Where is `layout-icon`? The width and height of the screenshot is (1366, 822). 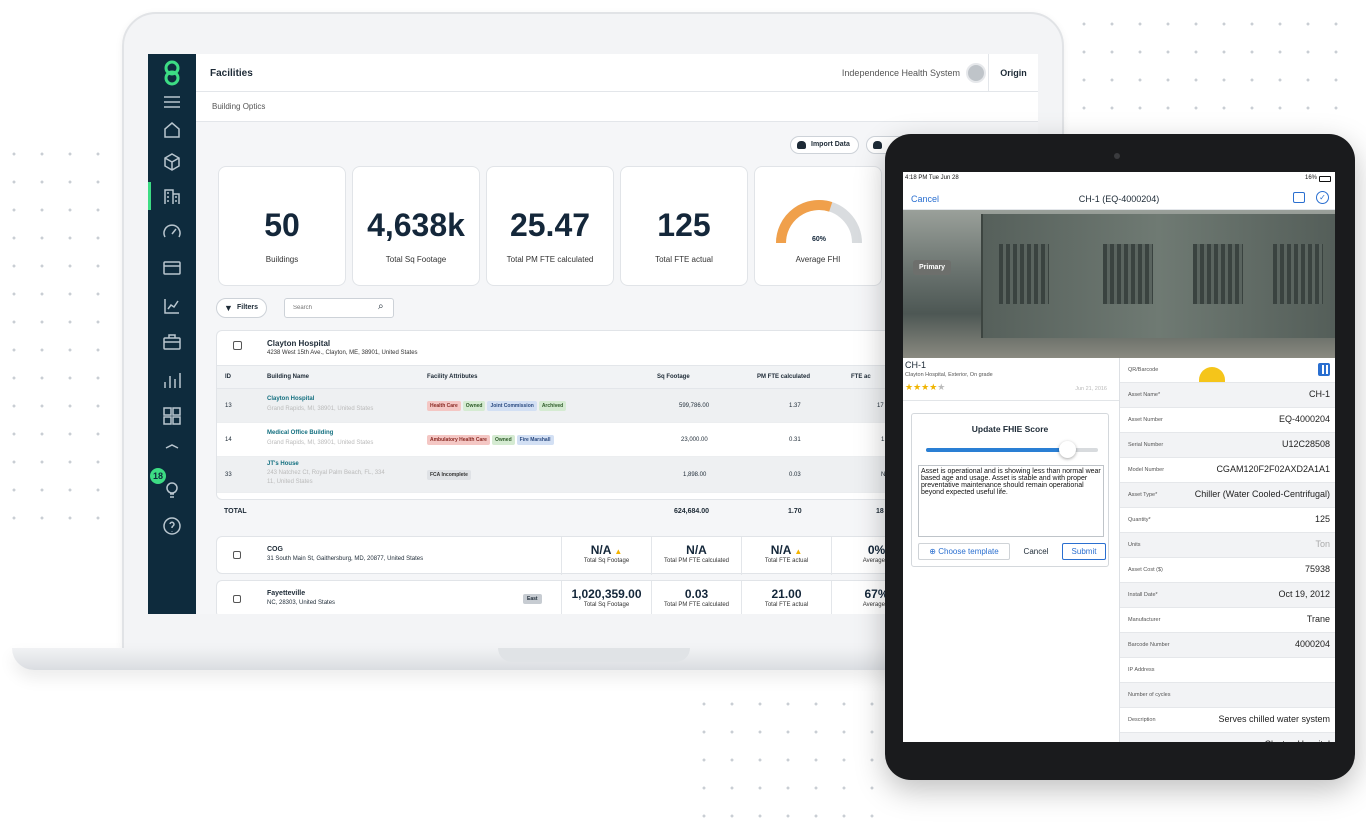 layout-icon is located at coordinates (172, 416).